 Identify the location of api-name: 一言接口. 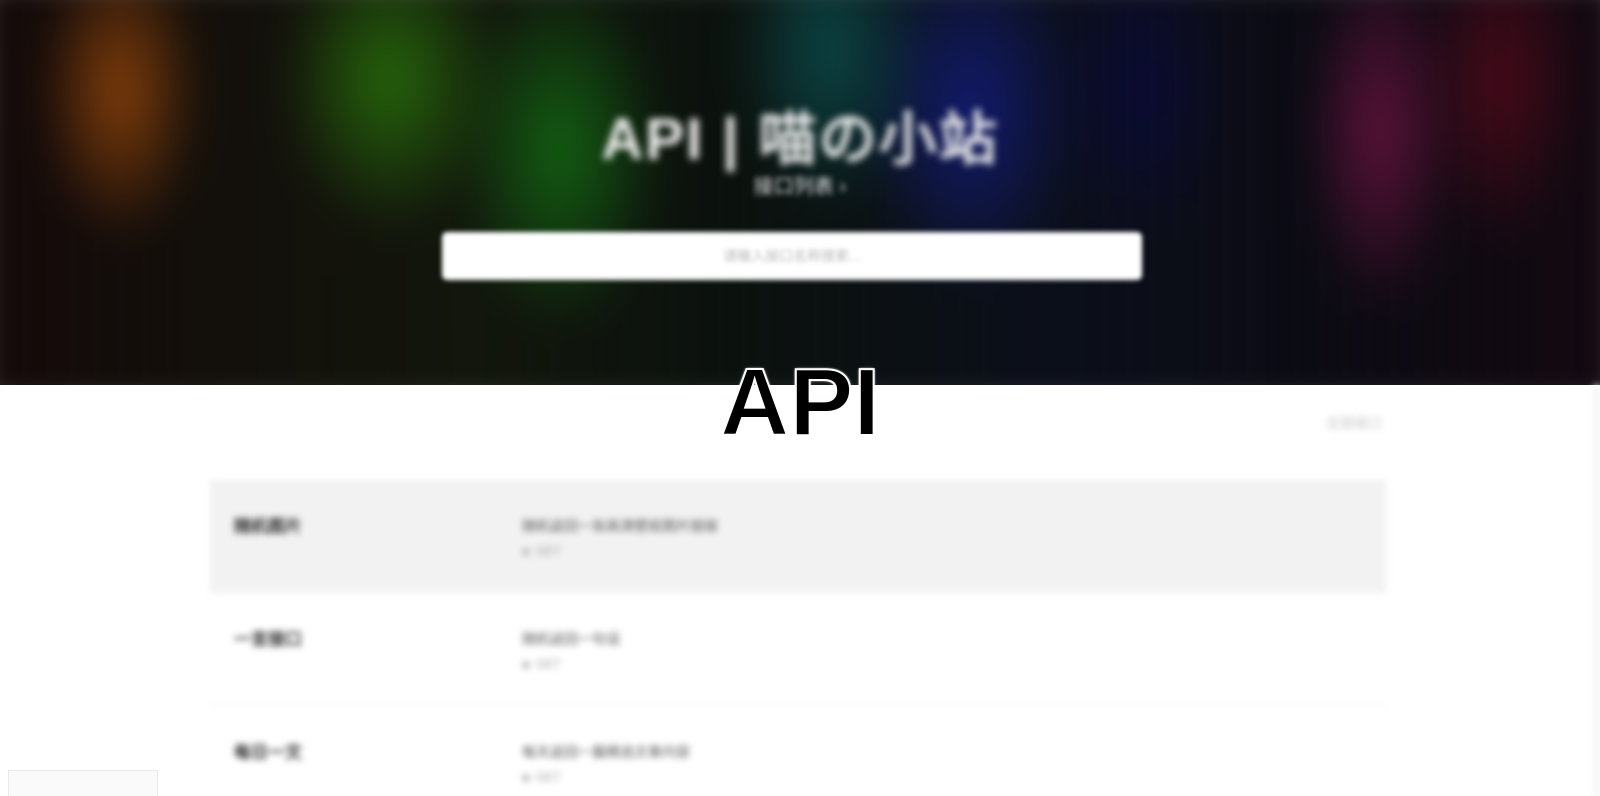
(268, 639).